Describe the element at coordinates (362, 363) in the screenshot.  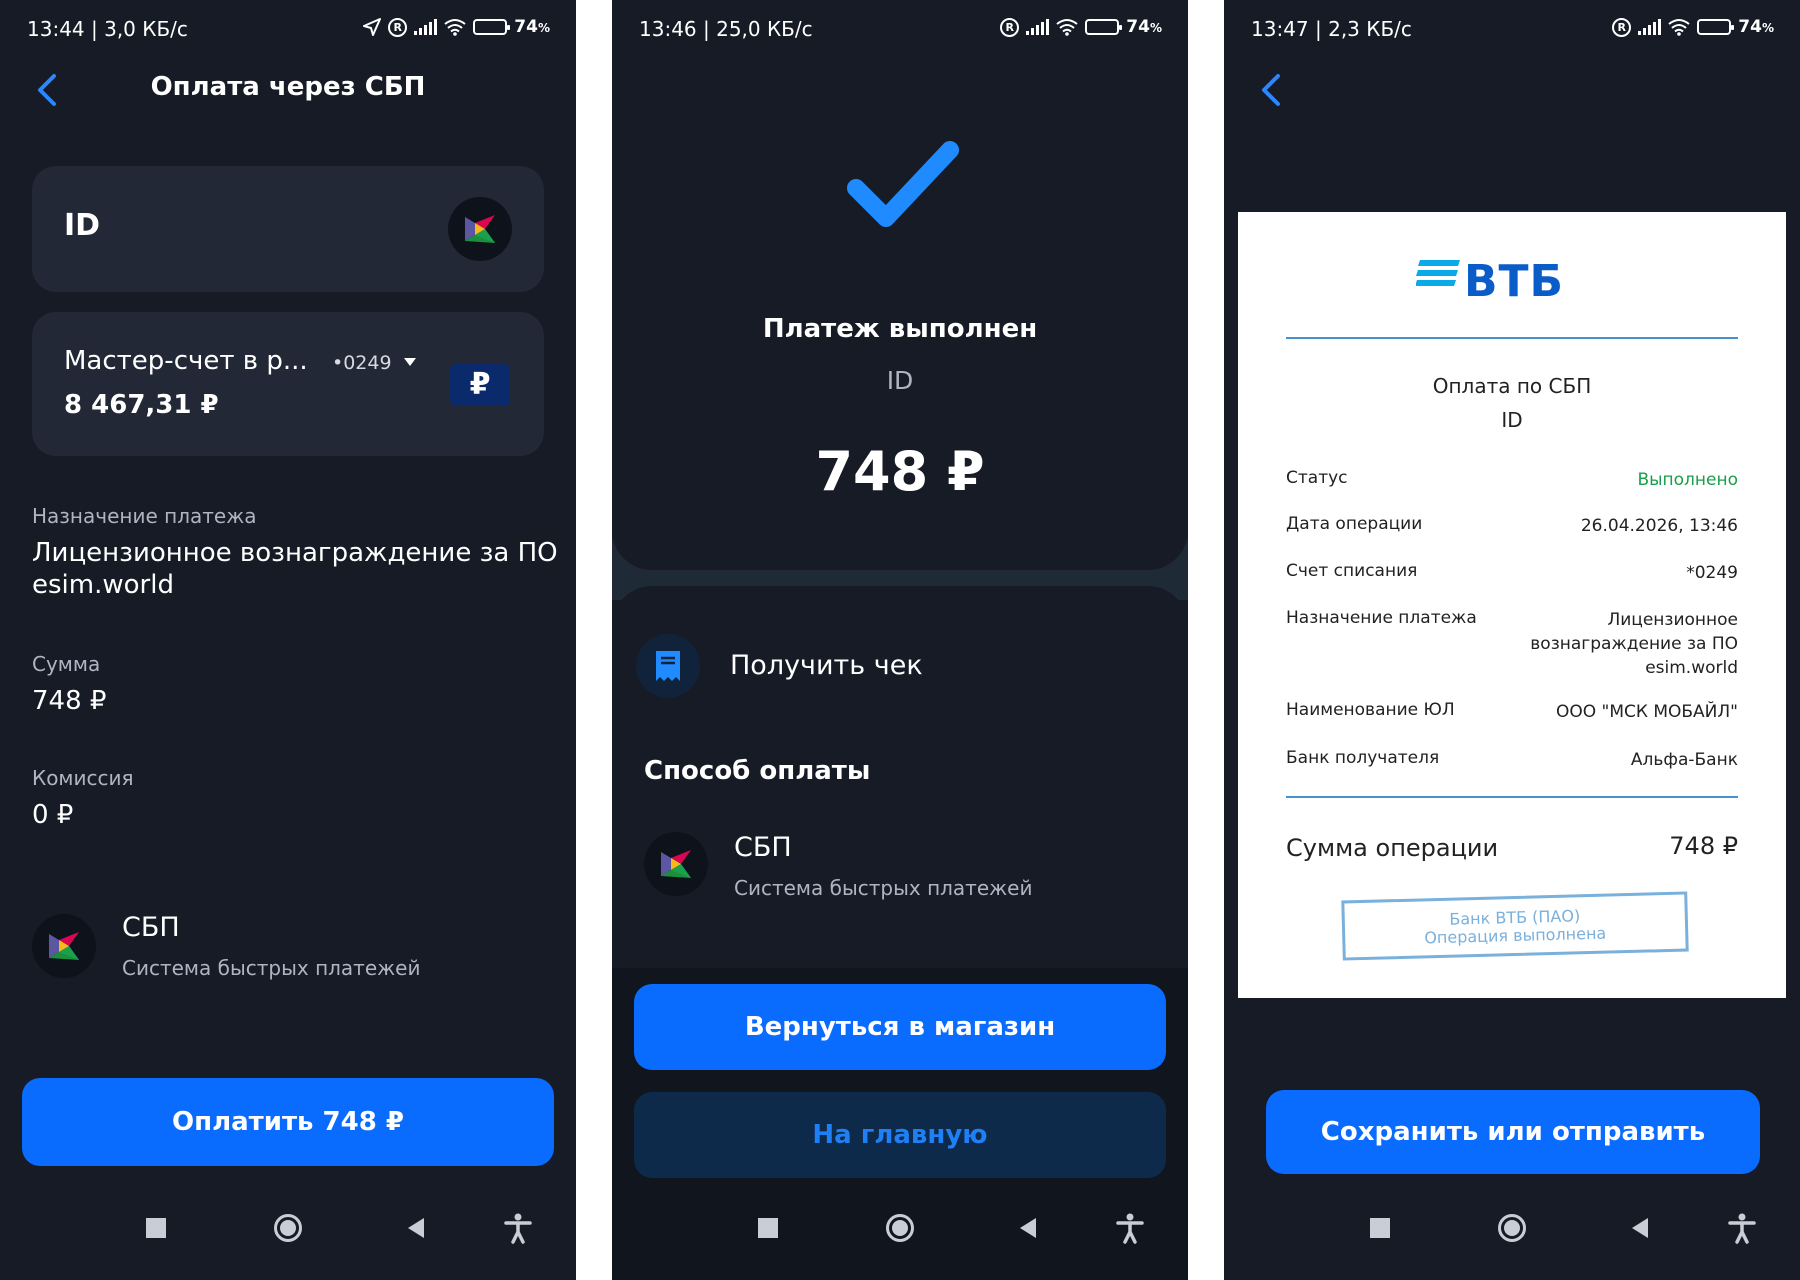
I see `account-number: •0249` at that location.